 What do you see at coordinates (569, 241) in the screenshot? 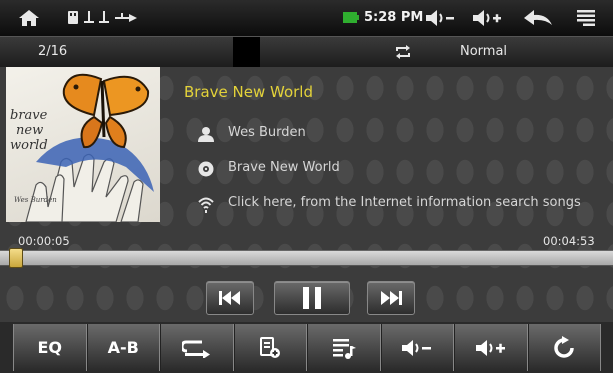
I see `total-duration: 00:04:53` at bounding box center [569, 241].